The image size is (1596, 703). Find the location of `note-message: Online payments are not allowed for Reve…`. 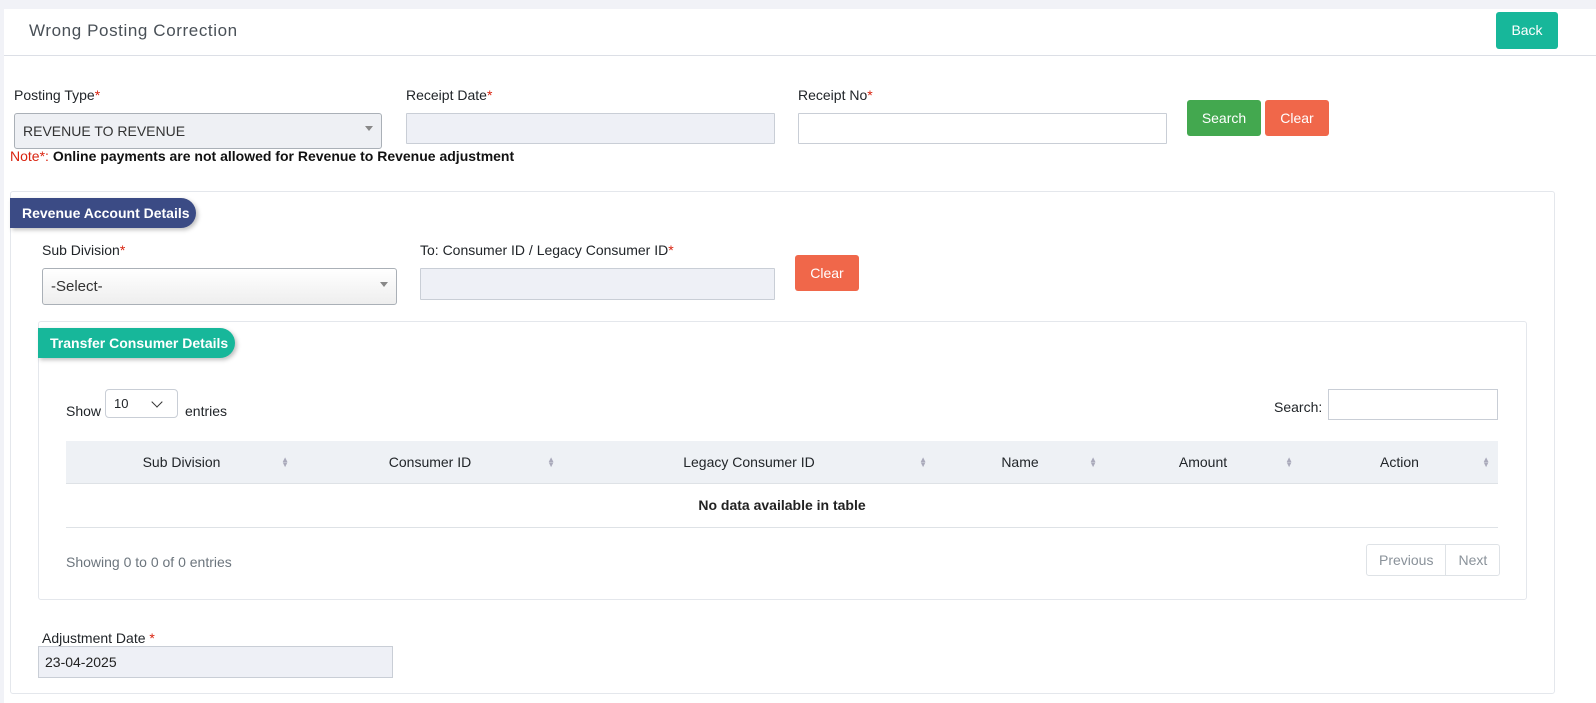

note-message: Online payments are not allowed for Reve… is located at coordinates (283, 156).